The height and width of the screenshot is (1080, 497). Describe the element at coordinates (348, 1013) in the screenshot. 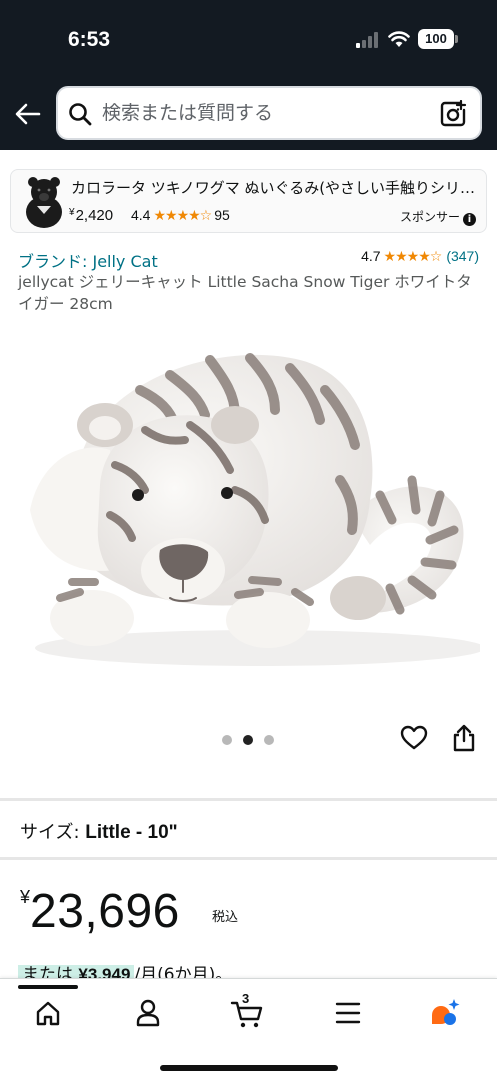

I see `menu-icon` at that location.